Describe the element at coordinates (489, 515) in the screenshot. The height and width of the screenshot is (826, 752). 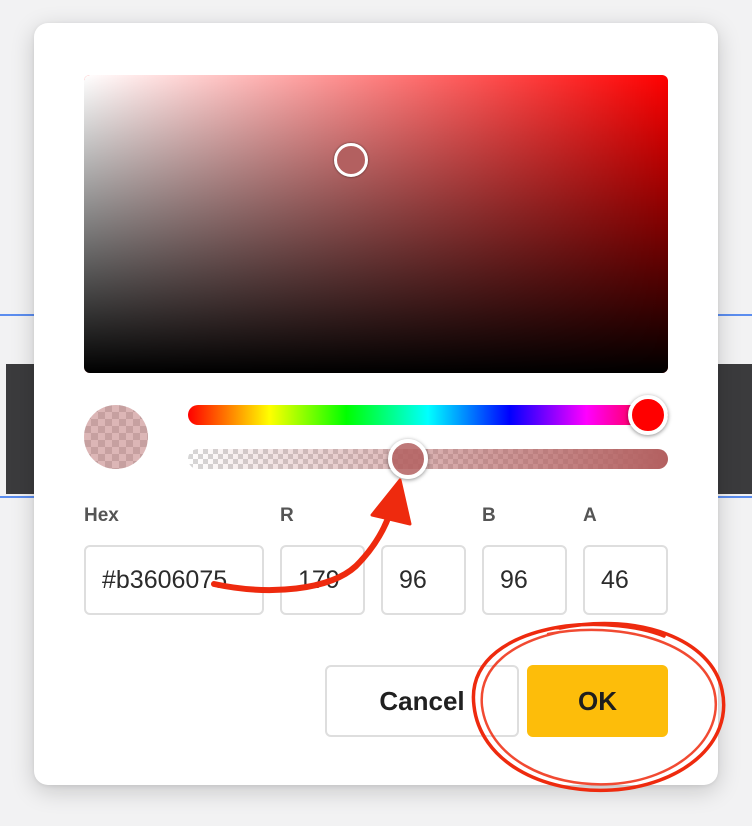
I see `blue-label: B` at that location.